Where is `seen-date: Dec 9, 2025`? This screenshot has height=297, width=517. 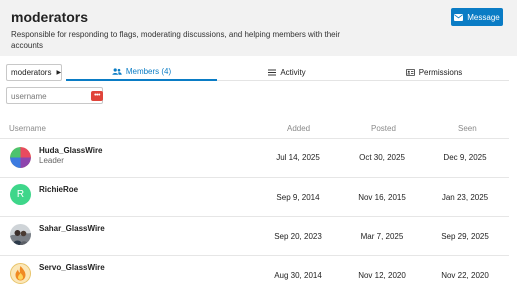 seen-date: Dec 9, 2025 is located at coordinates (465, 157).